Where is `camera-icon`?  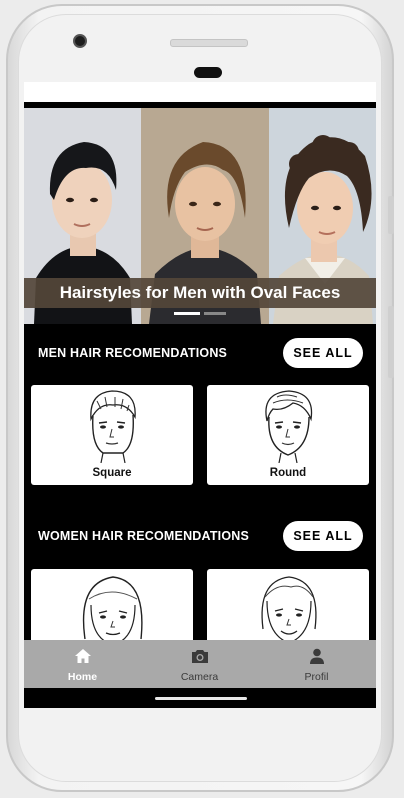
camera-icon is located at coordinates (199, 656).